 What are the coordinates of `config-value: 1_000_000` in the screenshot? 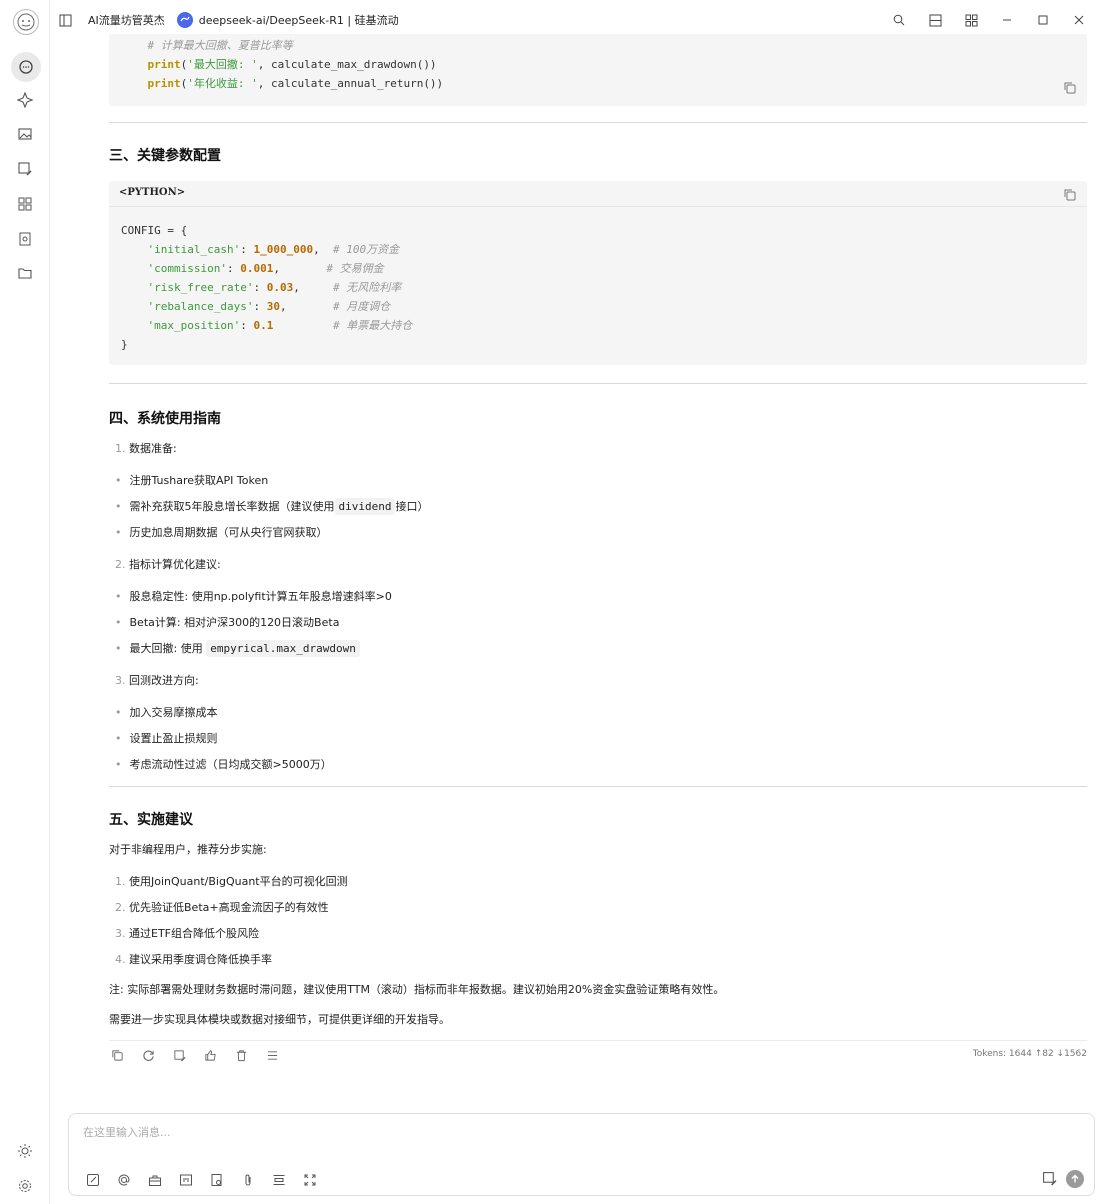 It's located at (283, 249).